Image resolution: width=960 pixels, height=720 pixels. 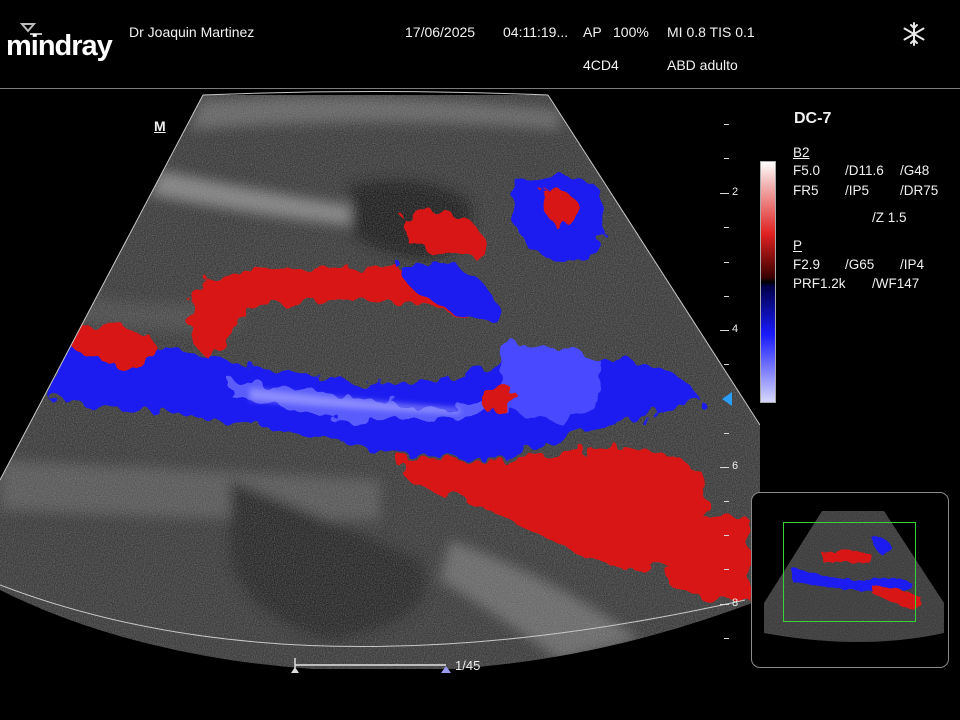 What do you see at coordinates (440, 32) in the screenshot?
I see `exam-date: 17/06/2025` at bounding box center [440, 32].